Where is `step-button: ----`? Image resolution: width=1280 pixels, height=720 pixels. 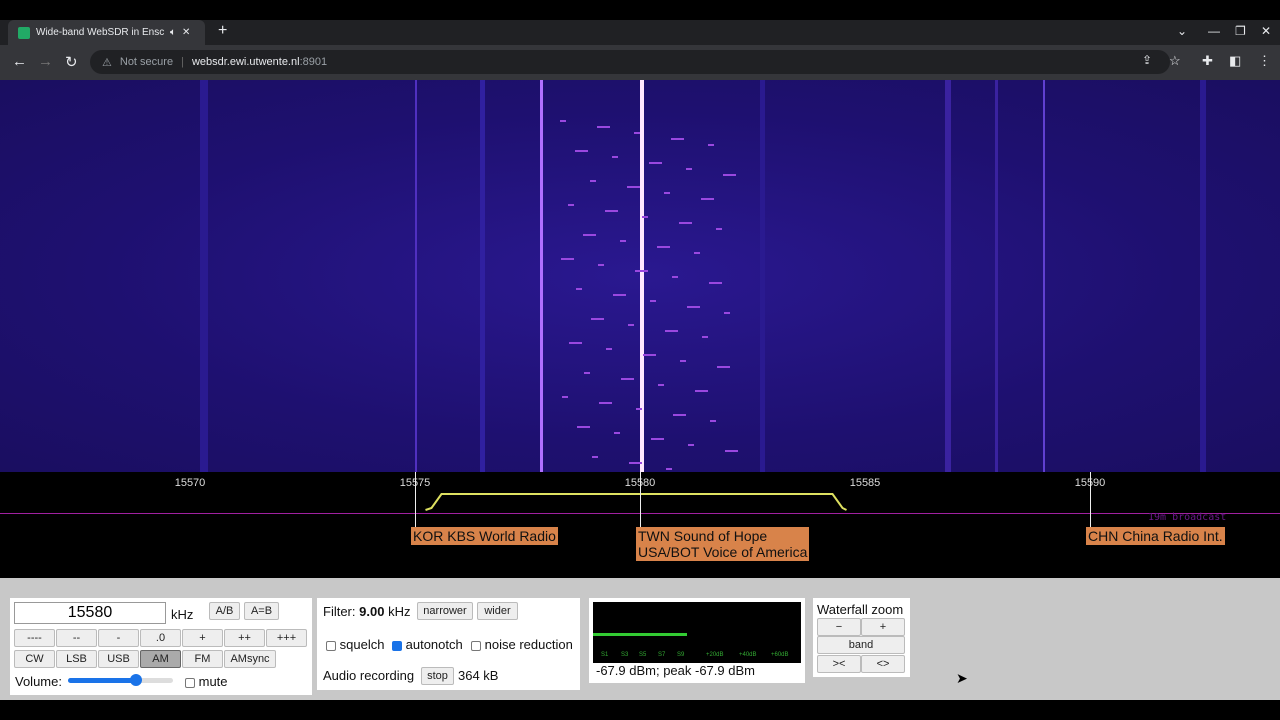
step-button: ---- is located at coordinates (34, 638).